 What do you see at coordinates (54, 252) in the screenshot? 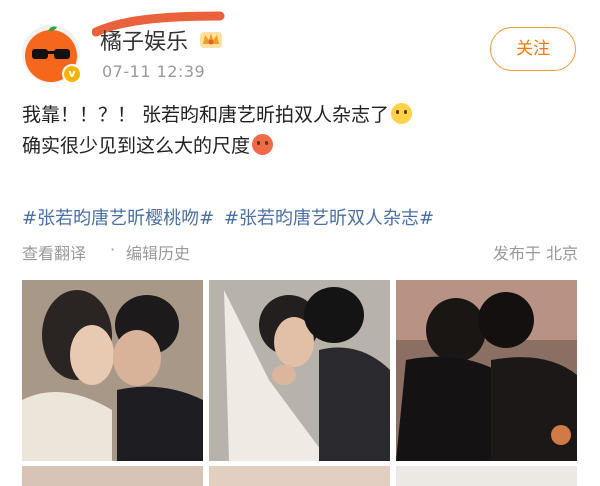
I see `translate-link: 查看翻译` at bounding box center [54, 252].